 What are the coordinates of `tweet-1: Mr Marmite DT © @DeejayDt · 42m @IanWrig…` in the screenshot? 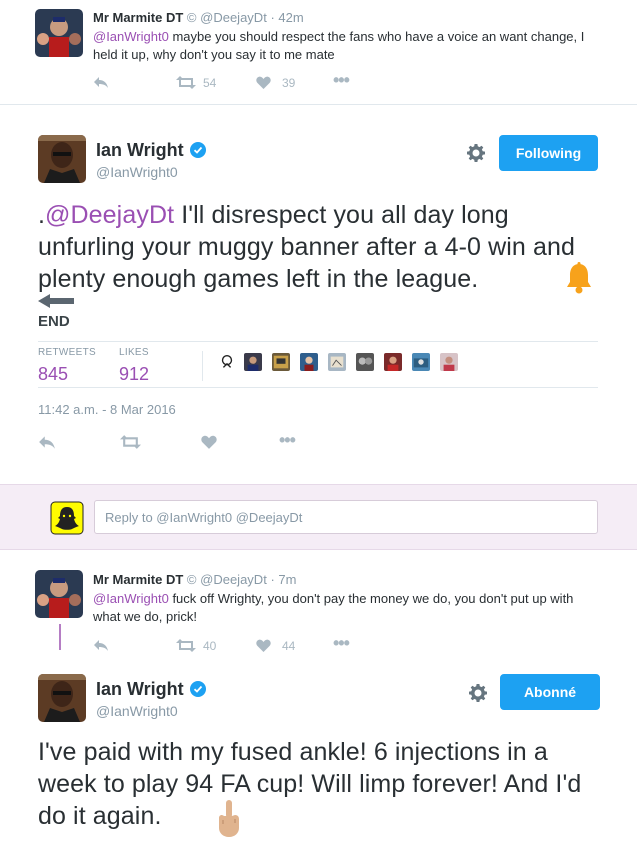 It's located at (318, 50).